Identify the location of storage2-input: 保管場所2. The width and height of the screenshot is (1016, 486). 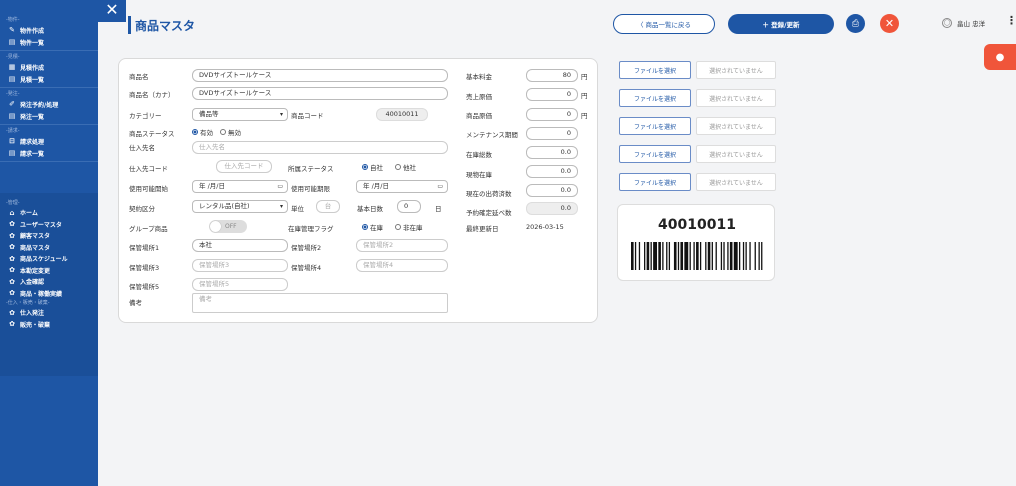
(402, 245).